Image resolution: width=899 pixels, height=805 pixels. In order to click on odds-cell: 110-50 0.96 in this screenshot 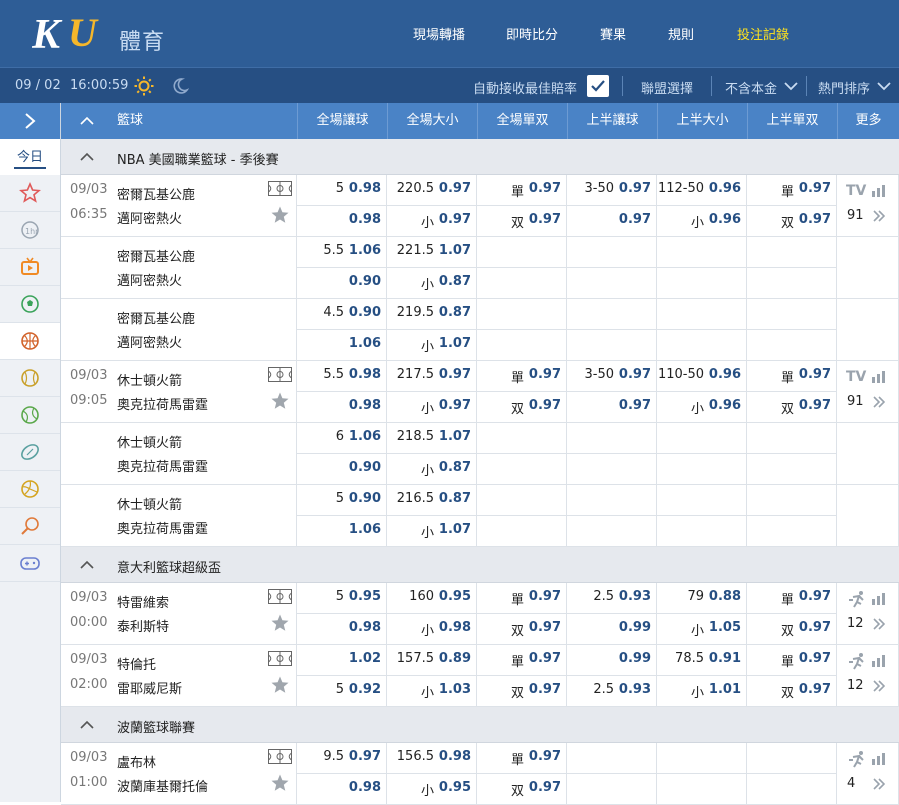, I will do `click(702, 376)`.